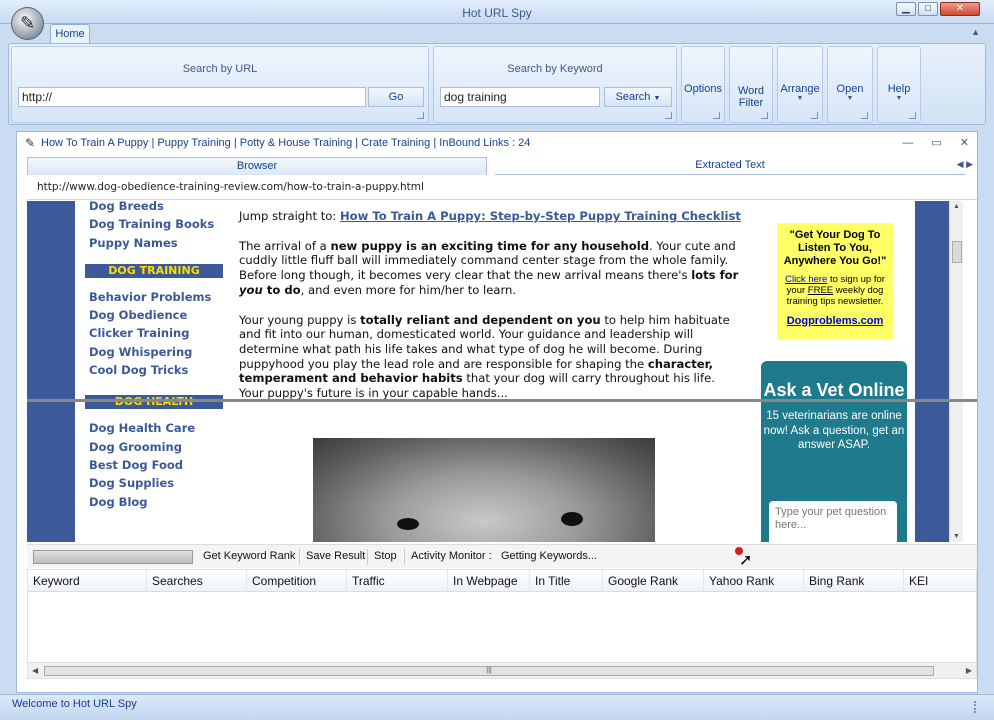 Image resolution: width=994 pixels, height=720 pixels. I want to click on arrange-label: Arrange, so click(800, 89).